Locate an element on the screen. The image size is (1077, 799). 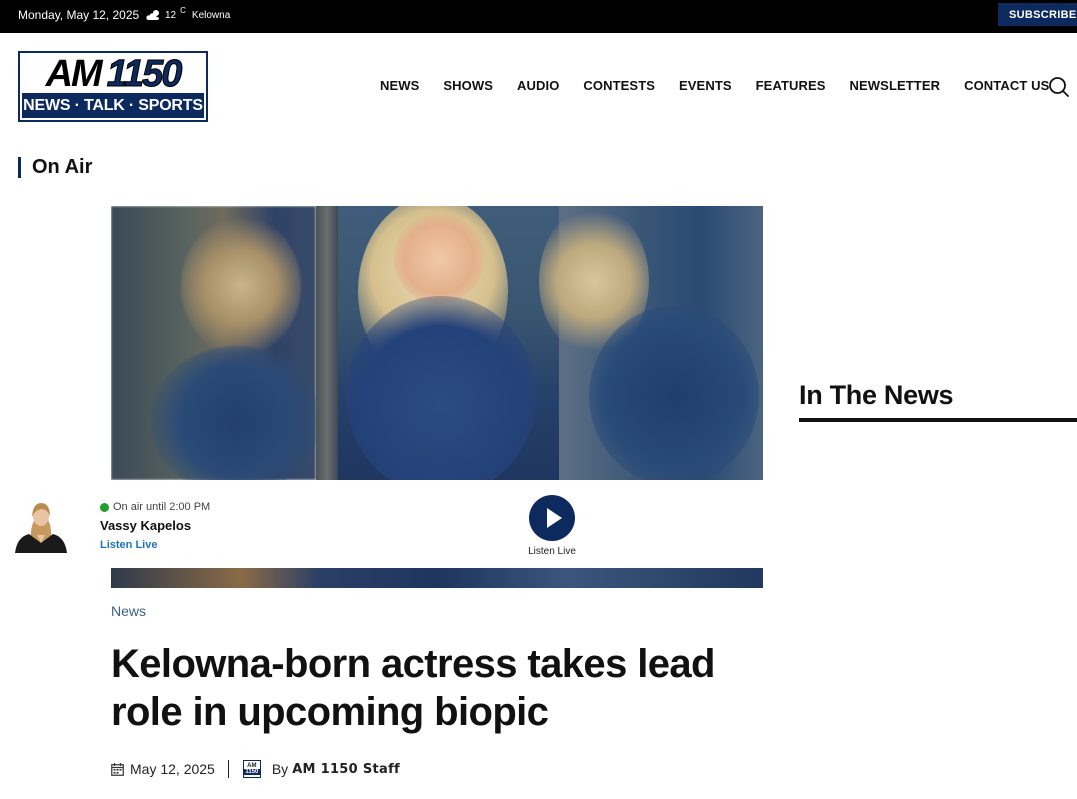
logo-wordmark: AM 1150 is located at coordinates (113, 73).